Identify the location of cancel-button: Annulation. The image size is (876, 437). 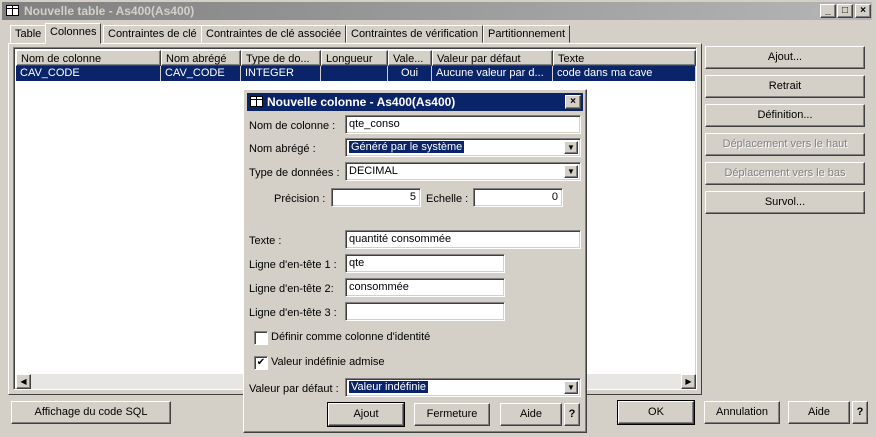
(742, 412).